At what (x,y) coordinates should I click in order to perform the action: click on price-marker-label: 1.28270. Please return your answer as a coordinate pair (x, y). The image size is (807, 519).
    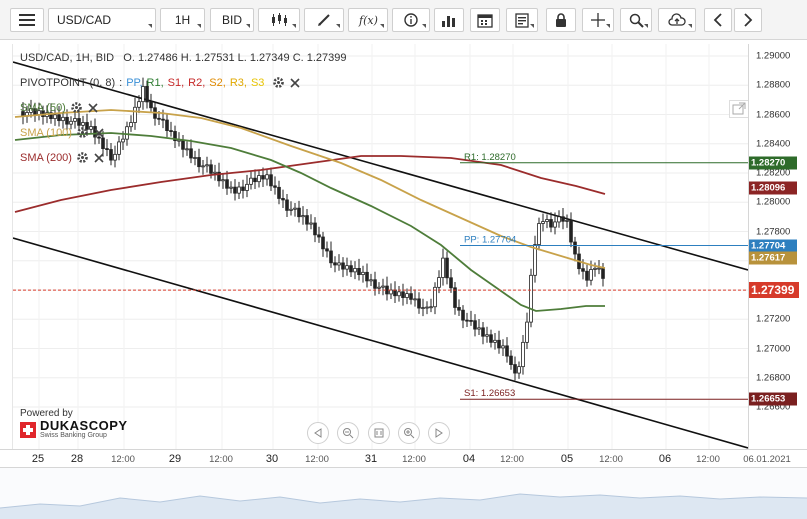
    Looking at the image, I should click on (773, 163).